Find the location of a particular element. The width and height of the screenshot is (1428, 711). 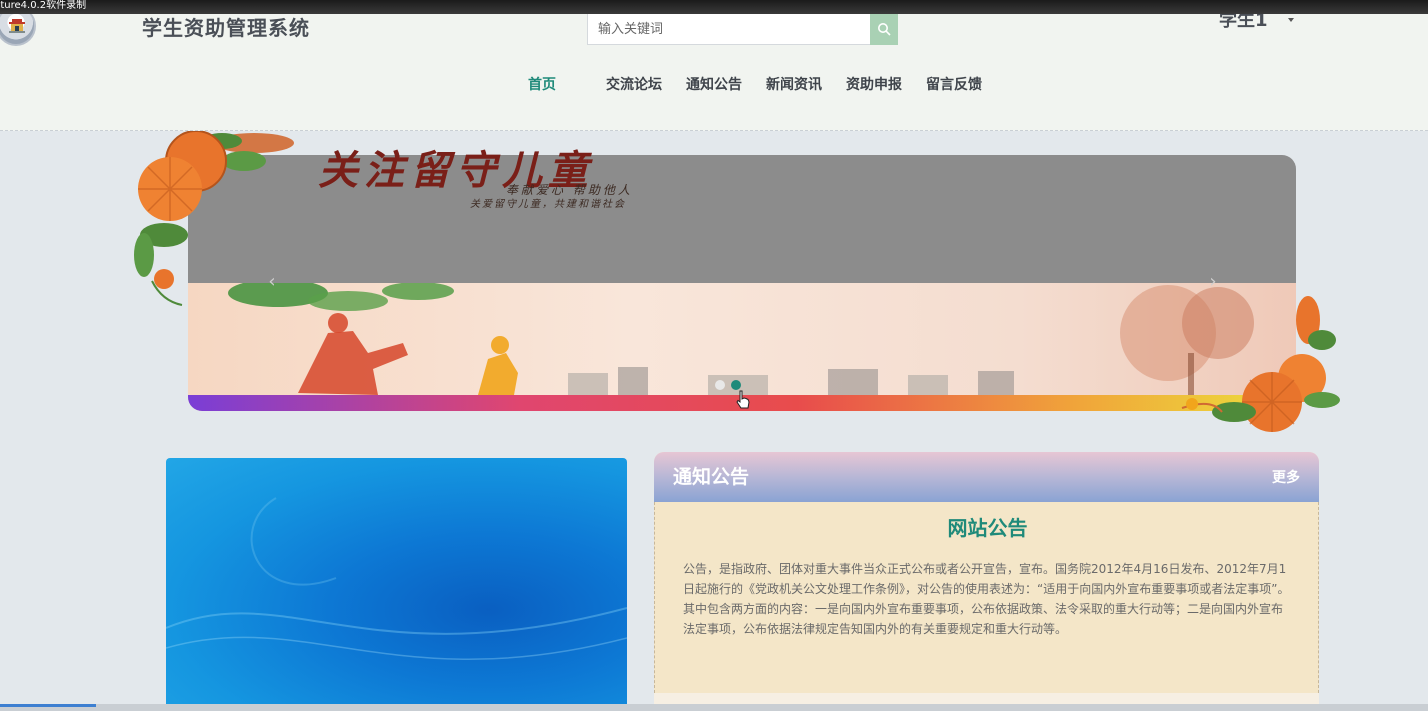

main-nav: 首页 交流论坛 通知公告 新闻资讯 资助申报 留言反馈 is located at coordinates (755, 85).